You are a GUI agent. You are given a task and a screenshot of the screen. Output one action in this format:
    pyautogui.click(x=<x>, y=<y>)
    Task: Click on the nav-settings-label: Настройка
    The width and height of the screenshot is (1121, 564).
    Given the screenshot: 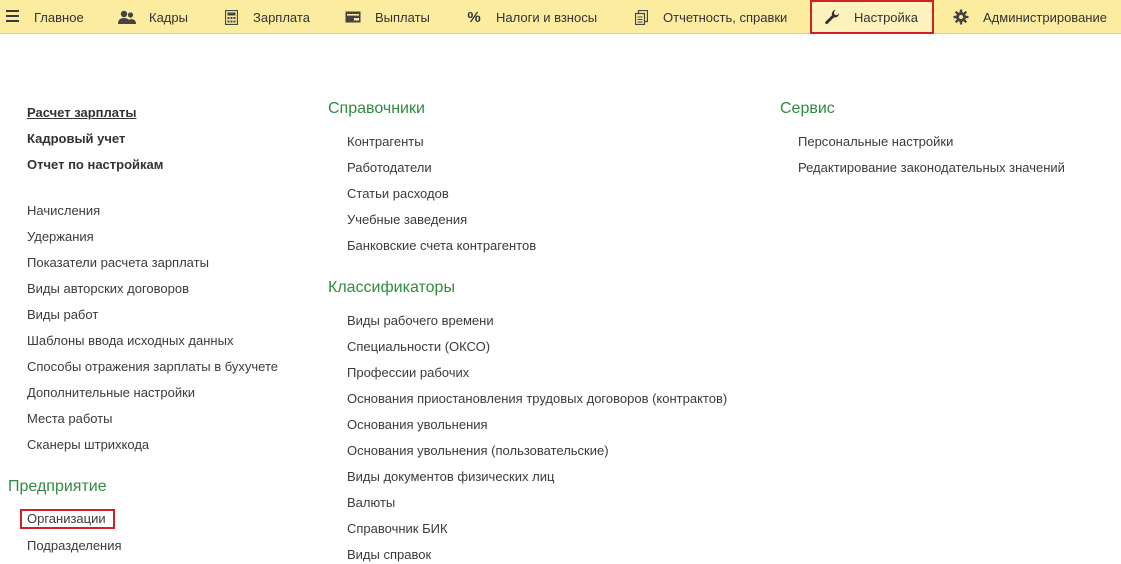 What is the action you would take?
    pyautogui.click(x=886, y=17)
    